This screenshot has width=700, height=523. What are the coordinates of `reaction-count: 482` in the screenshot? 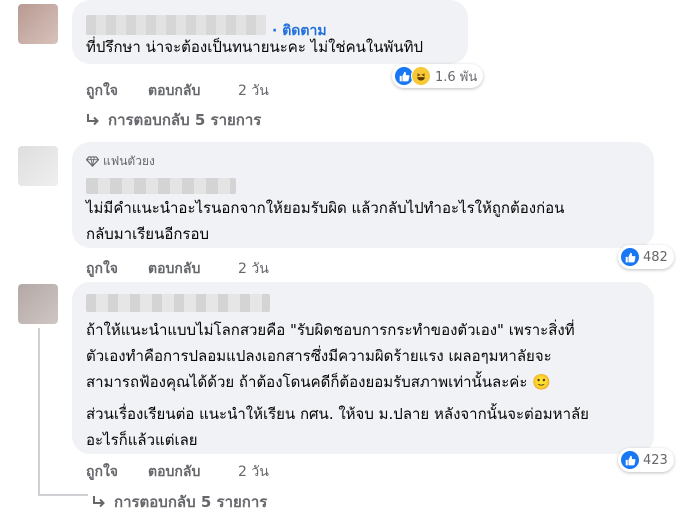 It's located at (655, 257).